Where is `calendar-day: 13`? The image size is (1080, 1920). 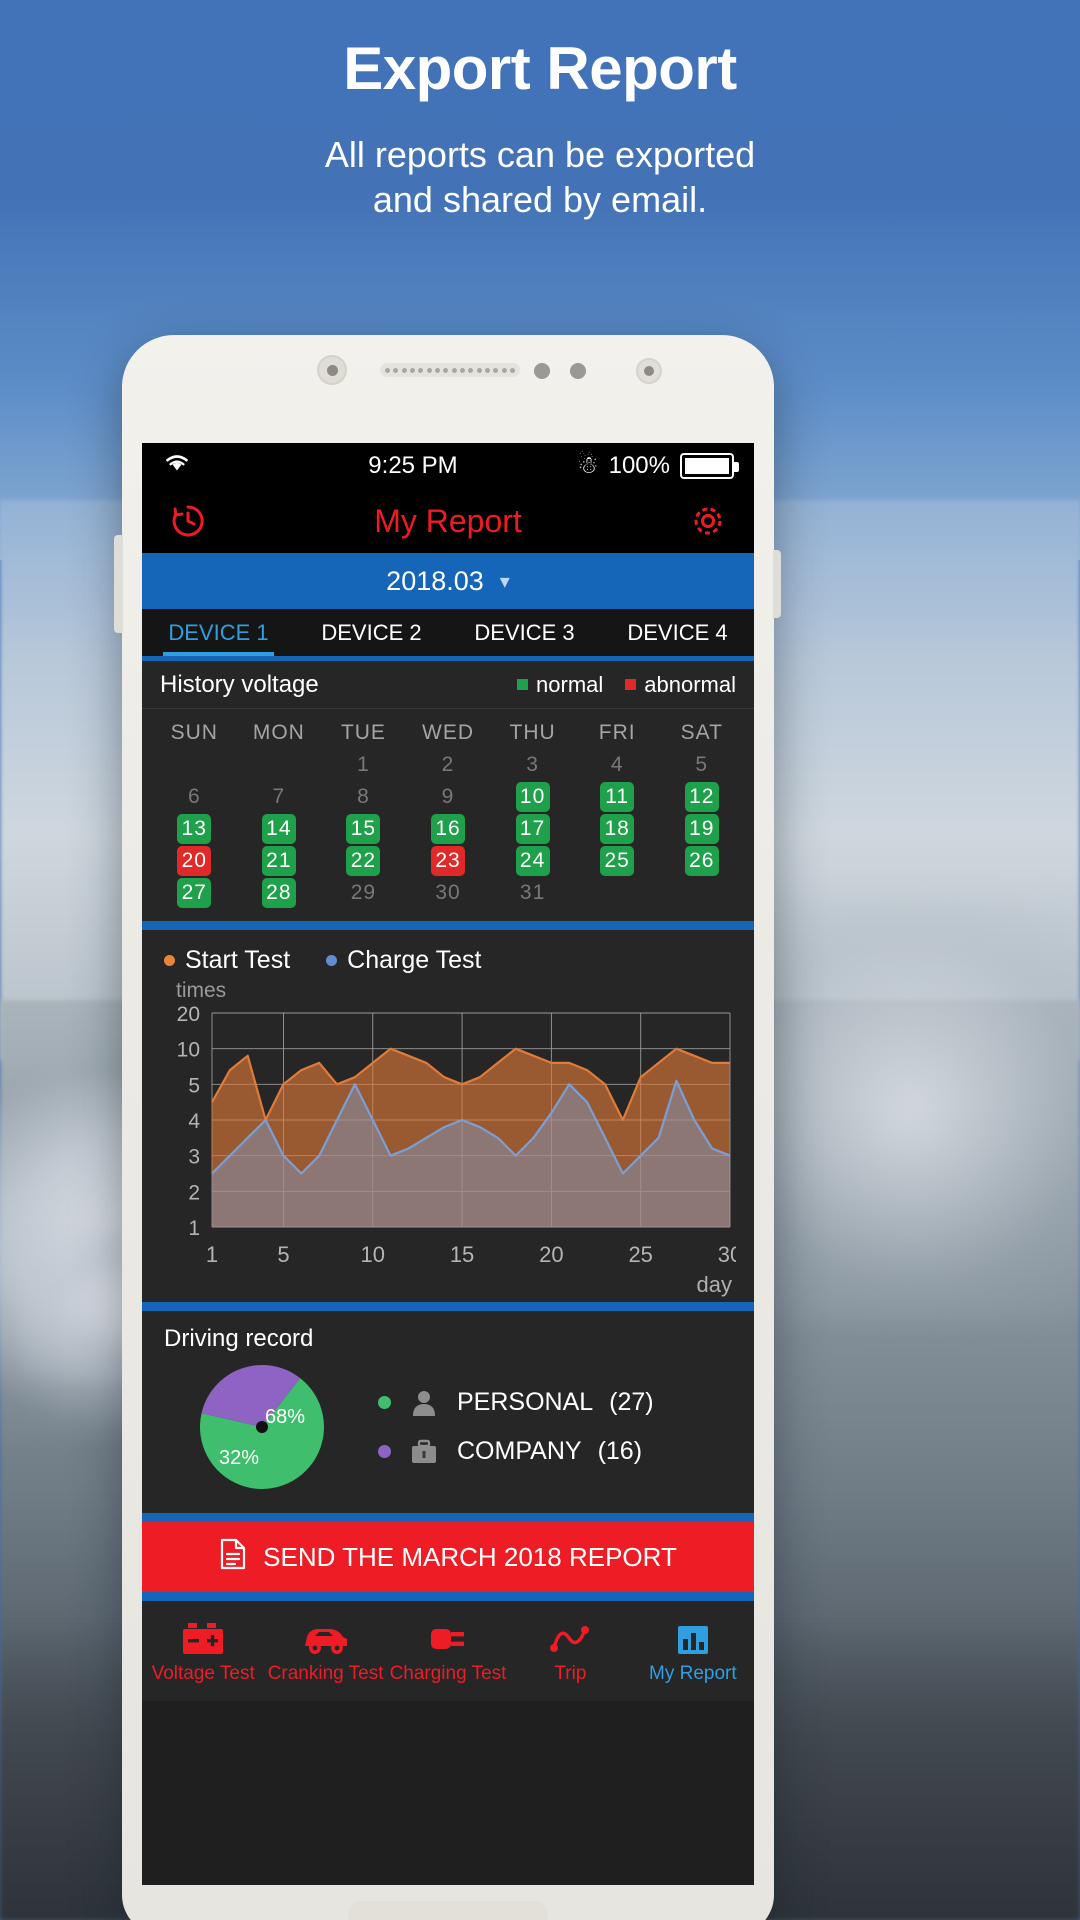 calendar-day: 13 is located at coordinates (194, 829).